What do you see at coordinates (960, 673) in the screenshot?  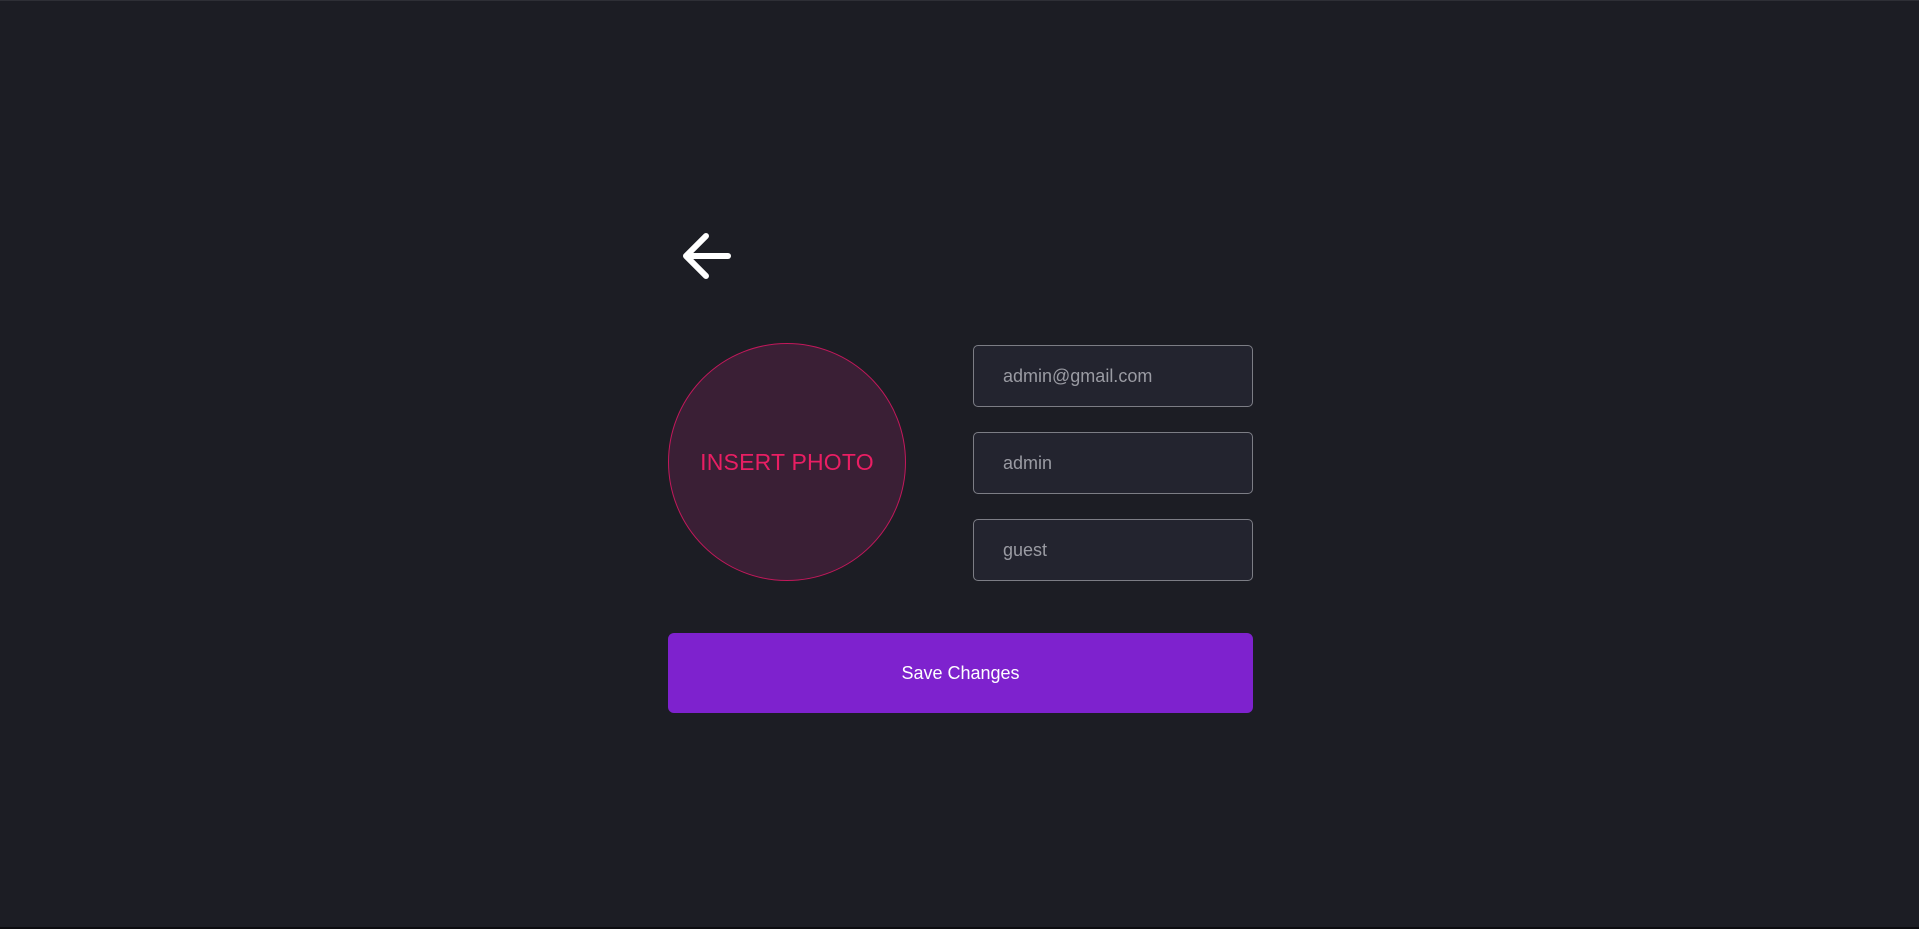 I see `save-changes-button: Save Changes` at bounding box center [960, 673].